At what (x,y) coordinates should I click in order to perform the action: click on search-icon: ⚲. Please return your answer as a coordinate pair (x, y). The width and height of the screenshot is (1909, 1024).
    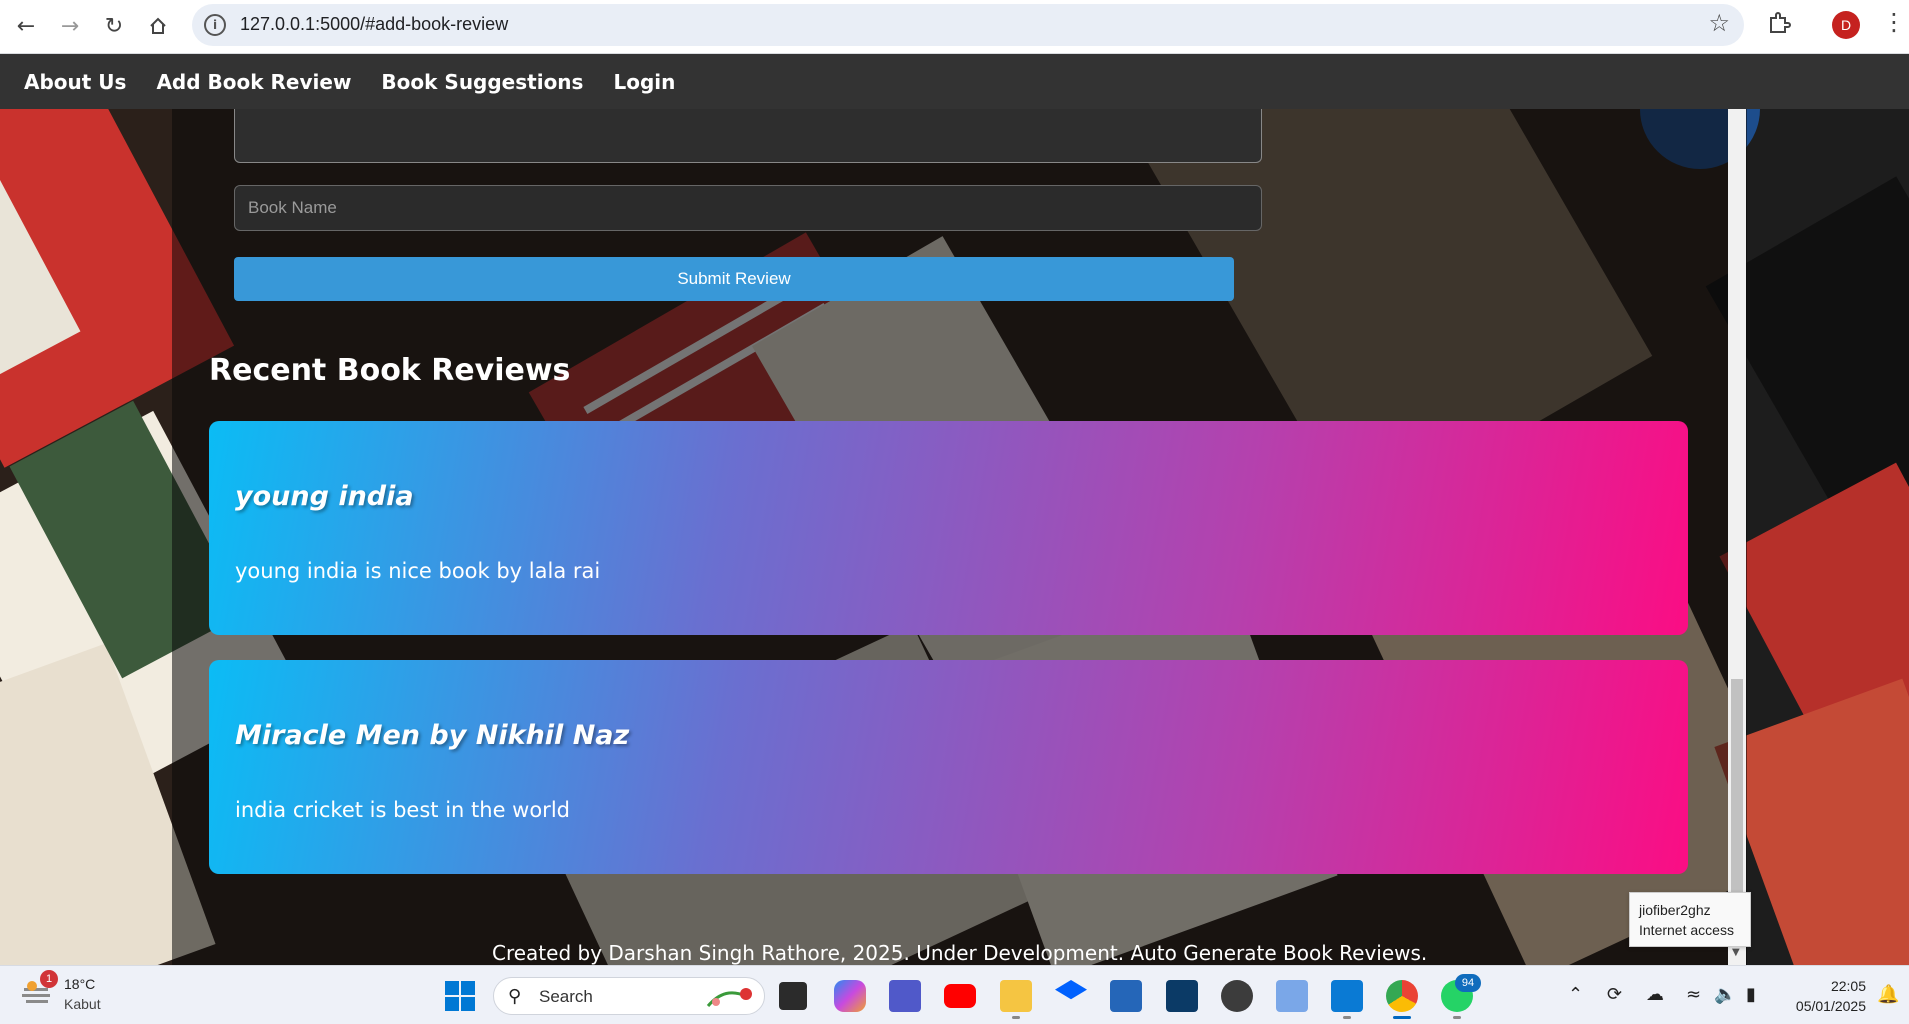
    Looking at the image, I should click on (515, 996).